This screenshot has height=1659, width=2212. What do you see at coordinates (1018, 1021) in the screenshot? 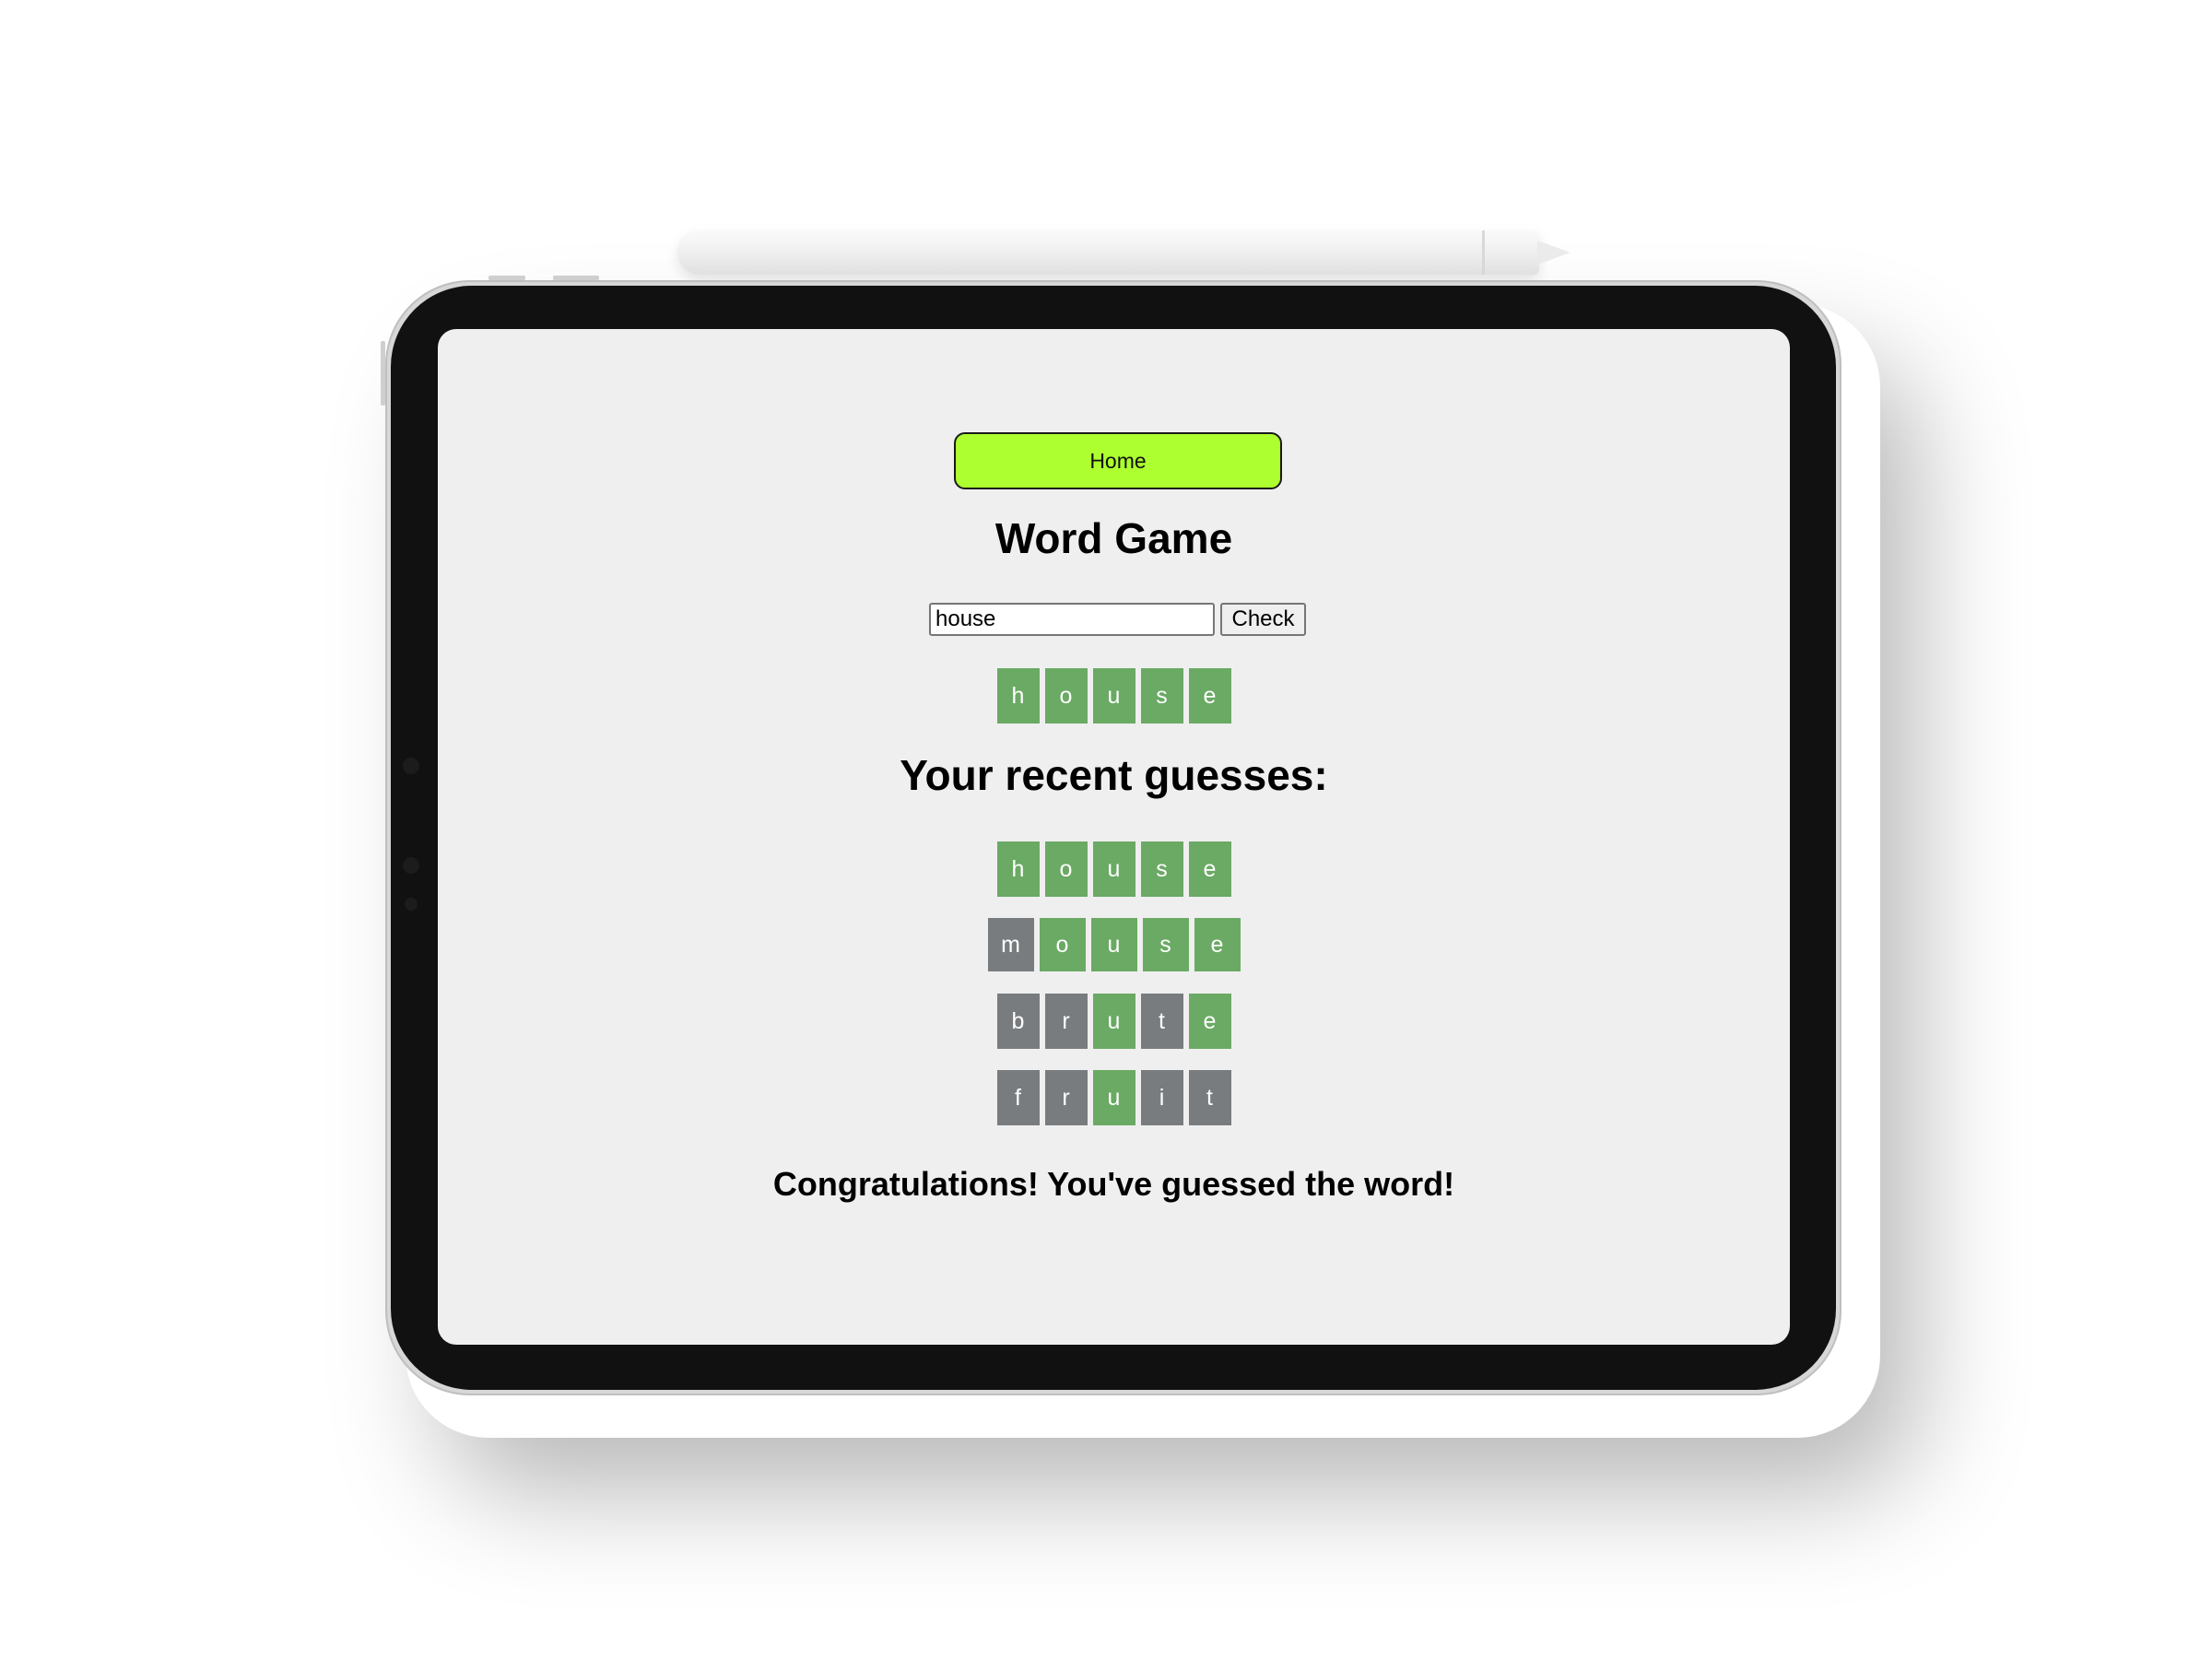
I see `letter-tile: b` at bounding box center [1018, 1021].